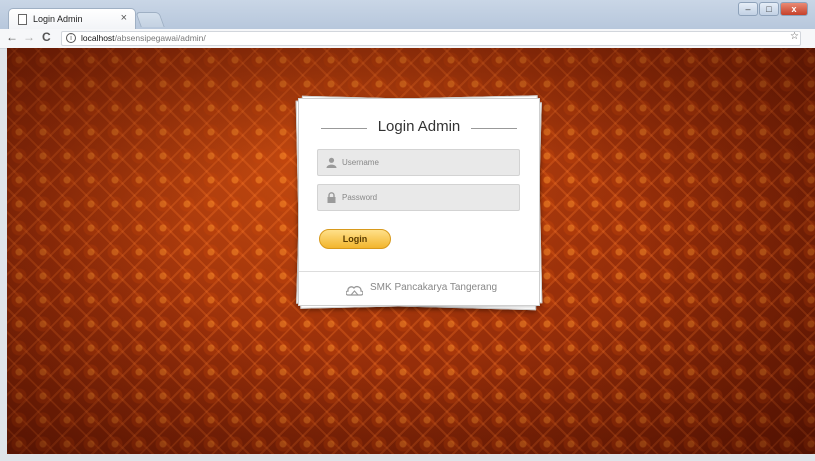 Image resolution: width=815 pixels, height=461 pixels. What do you see at coordinates (407, 457) in the screenshot?
I see `window-bottom-border` at bounding box center [407, 457].